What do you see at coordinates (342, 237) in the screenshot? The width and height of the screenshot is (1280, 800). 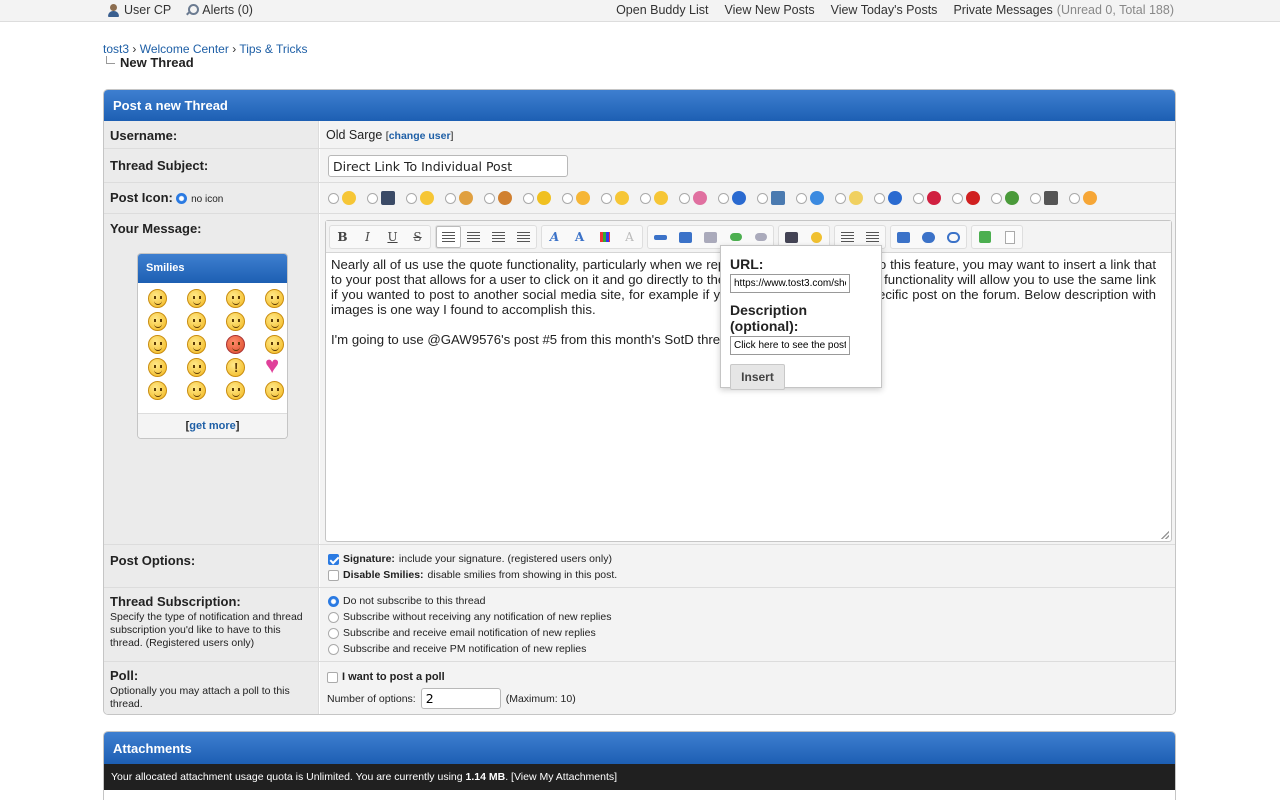 I see `bold-button: B` at bounding box center [342, 237].